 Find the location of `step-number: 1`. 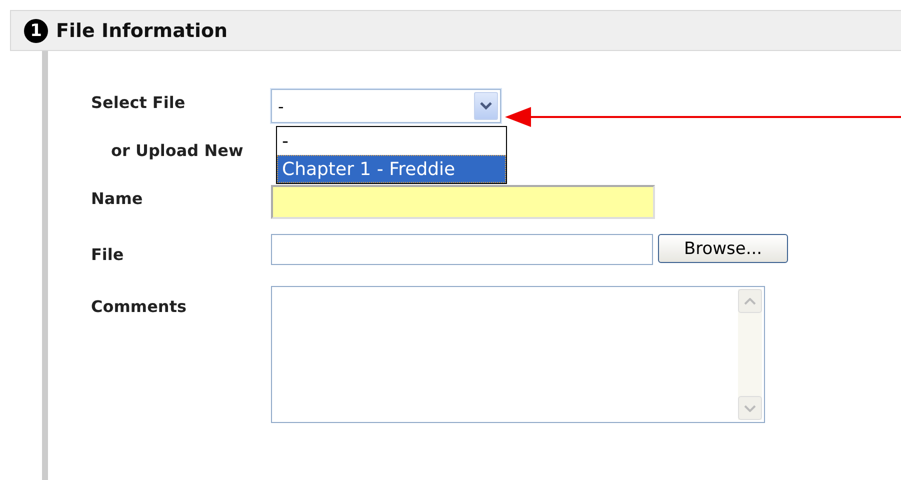

step-number: 1 is located at coordinates (36, 30).